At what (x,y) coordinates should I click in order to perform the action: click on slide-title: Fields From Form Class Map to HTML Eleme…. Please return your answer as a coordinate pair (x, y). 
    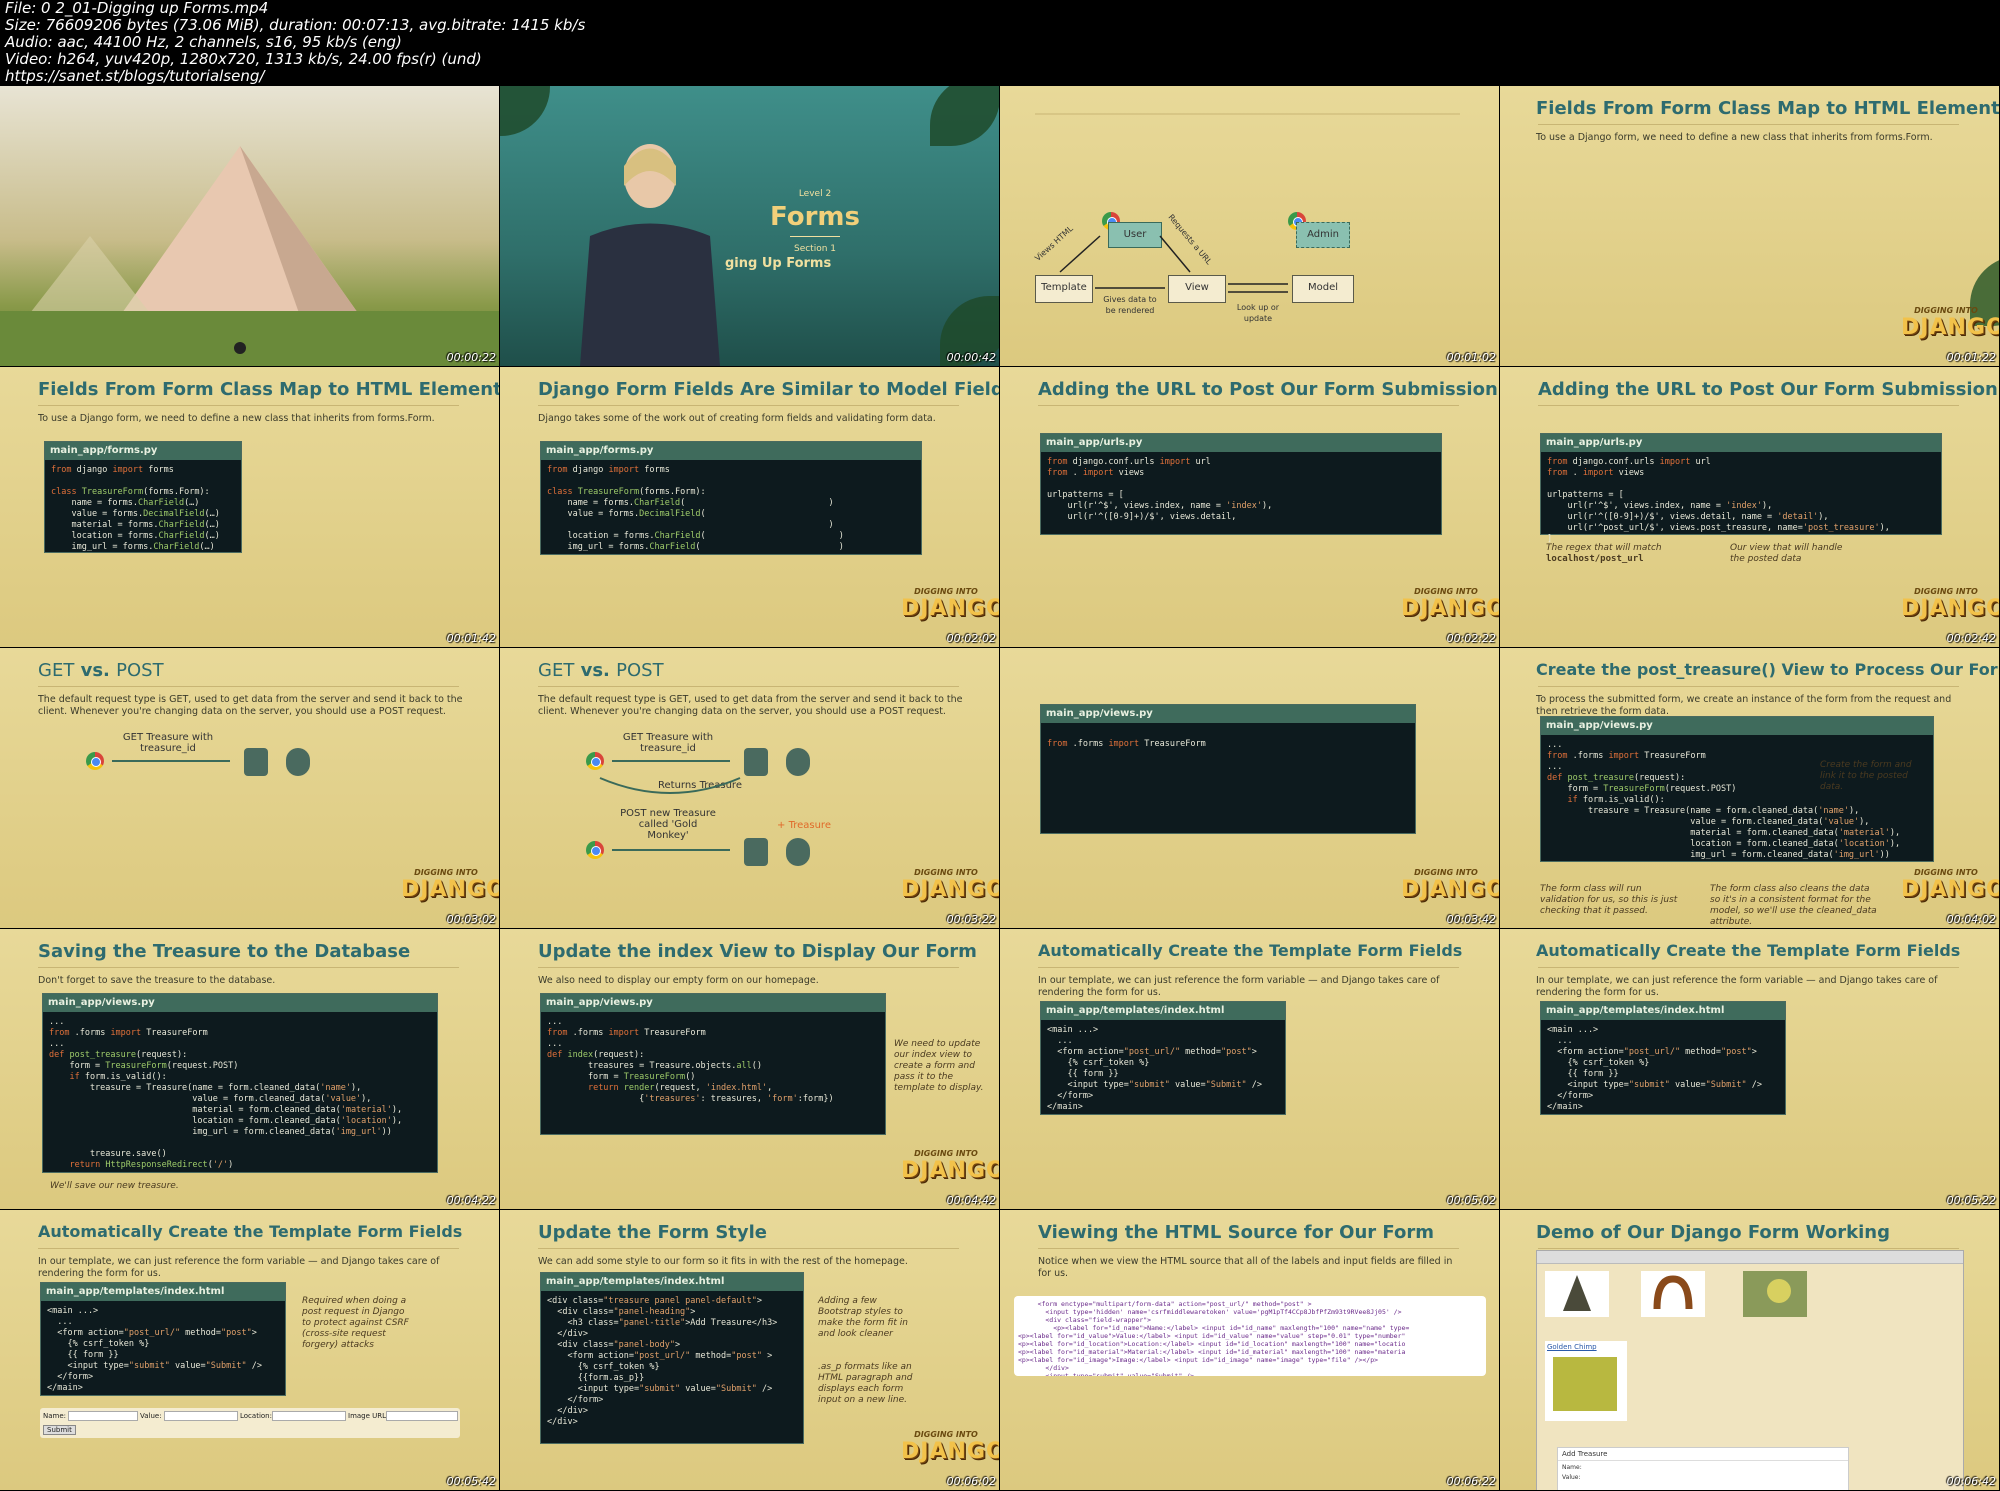
    Looking at the image, I should click on (1767, 108).